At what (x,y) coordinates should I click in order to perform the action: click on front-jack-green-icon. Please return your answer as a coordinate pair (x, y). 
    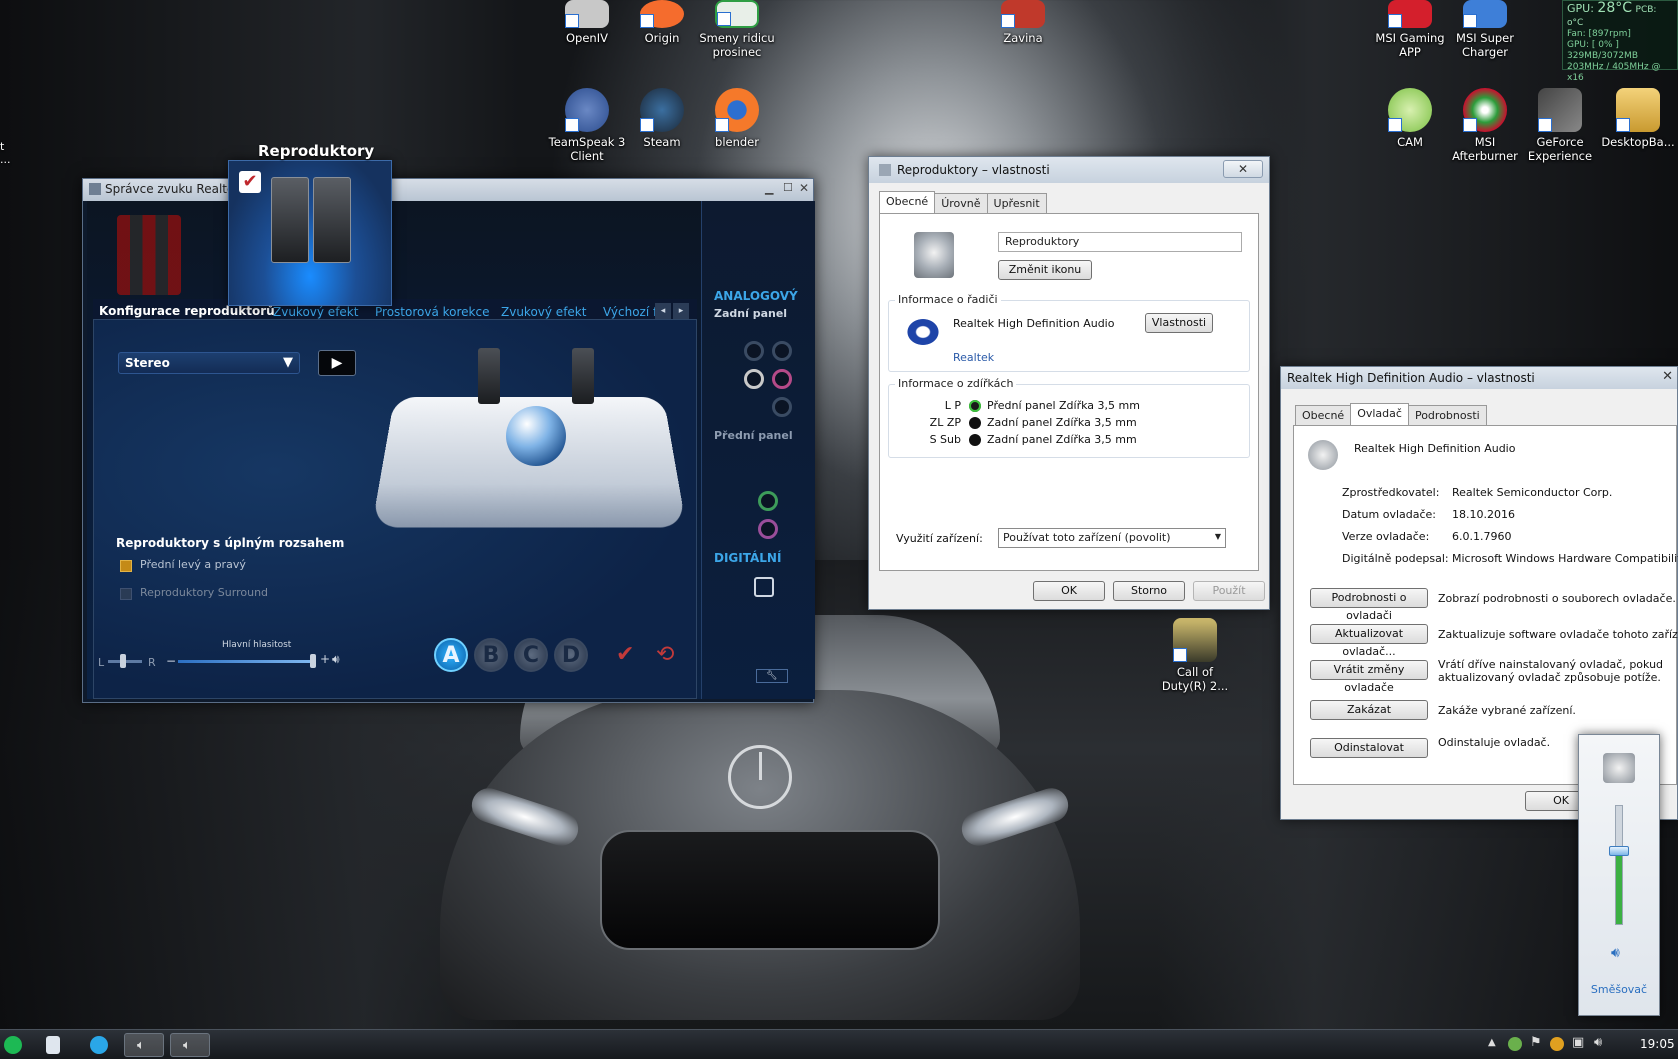
    Looking at the image, I should click on (768, 501).